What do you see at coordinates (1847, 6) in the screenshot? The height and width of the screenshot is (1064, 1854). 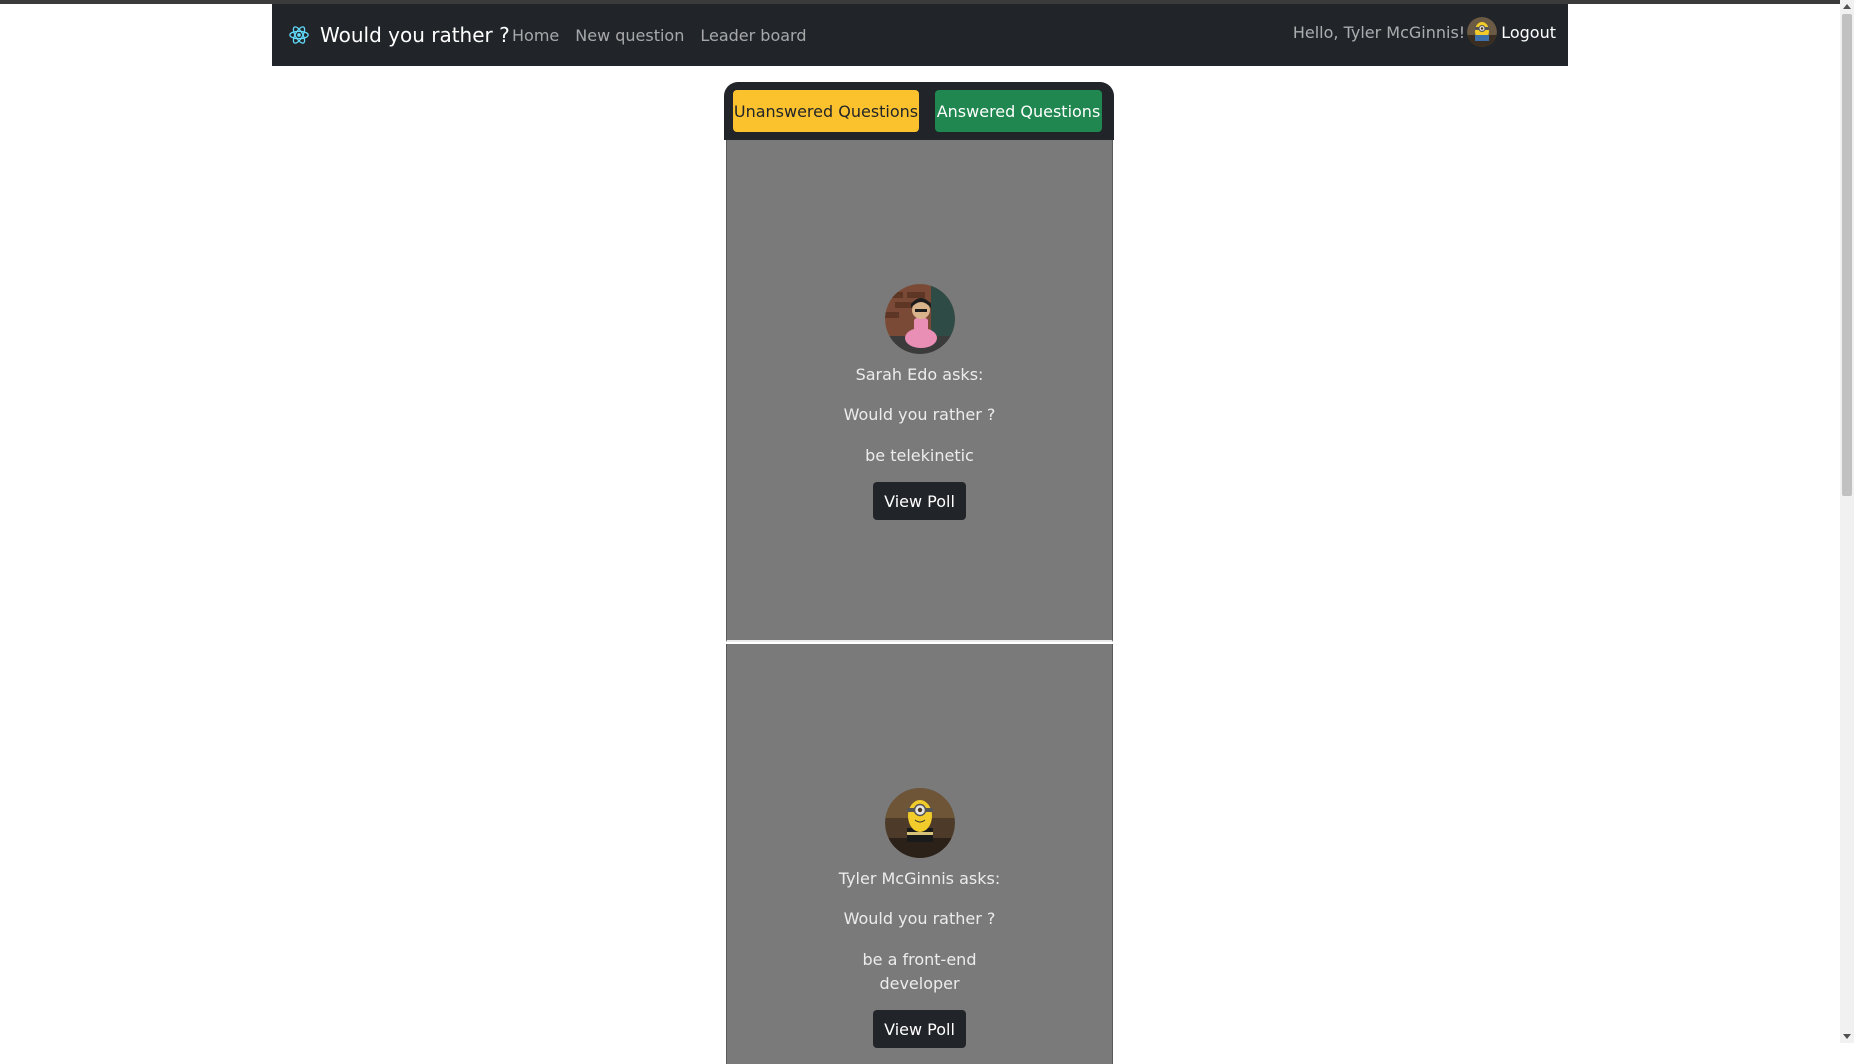 I see `scroll-up-arrow-icon` at bounding box center [1847, 6].